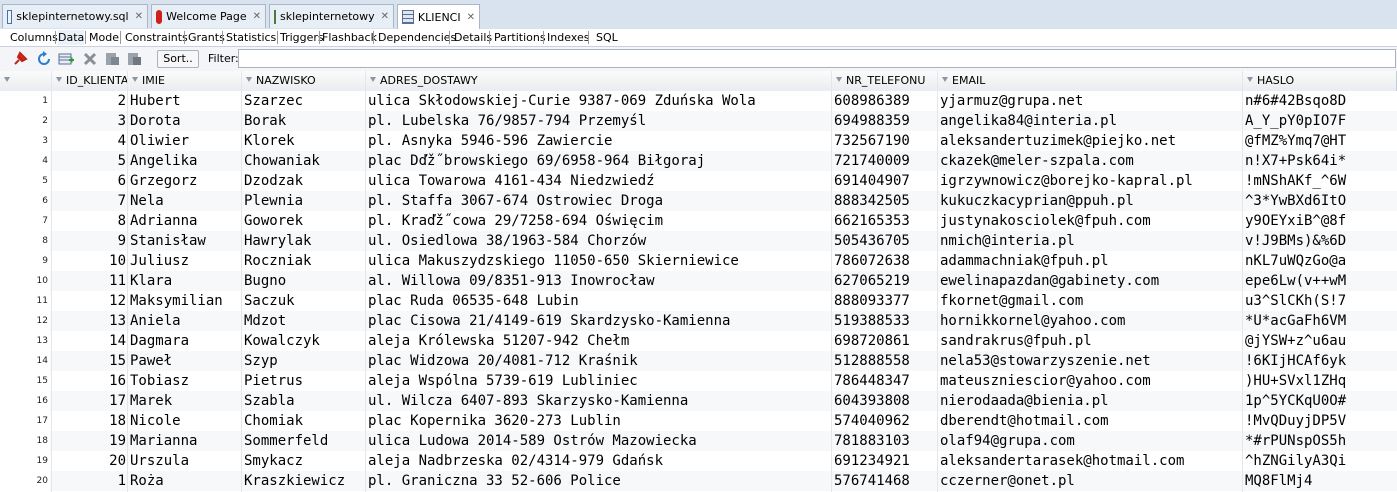 This screenshot has width=1397, height=492. Describe the element at coordinates (1090, 201) in the screenshot. I see `cell-email: kukuczkacyprian@ppuh.pl` at that location.